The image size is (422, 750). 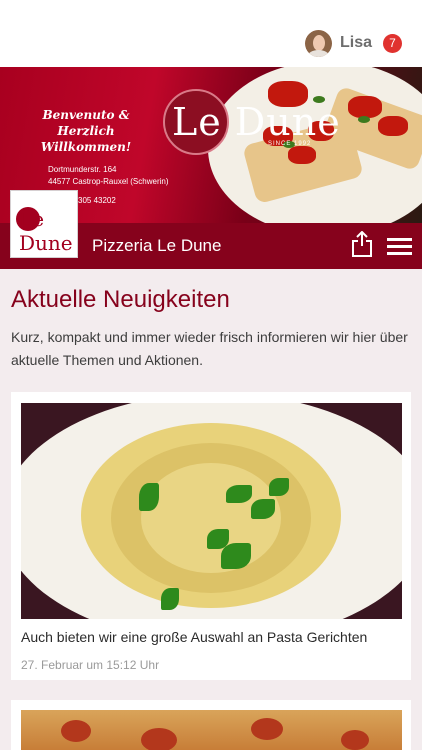 I want to click on brand-logo-text: Le Dune, so click(x=256, y=122).